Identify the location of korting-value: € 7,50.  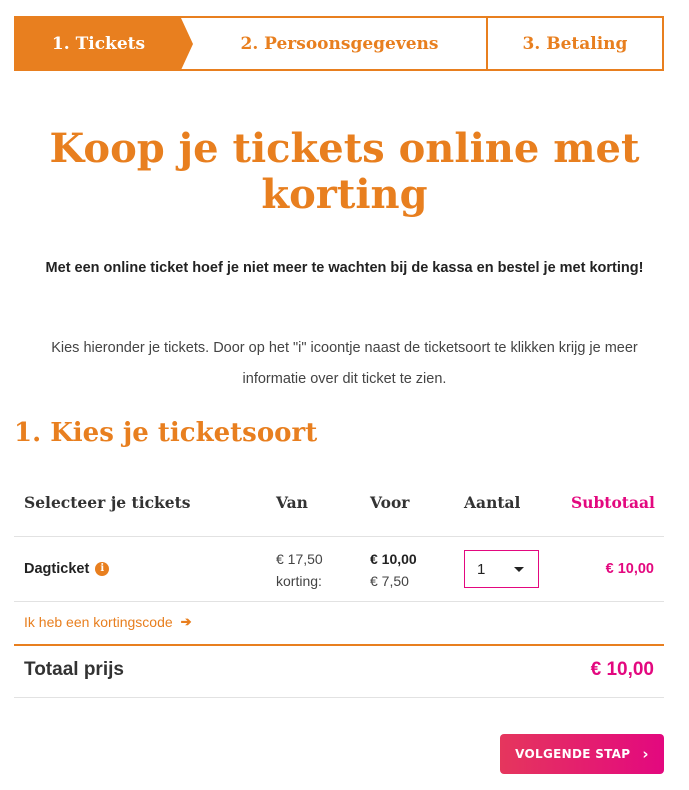
(389, 581).